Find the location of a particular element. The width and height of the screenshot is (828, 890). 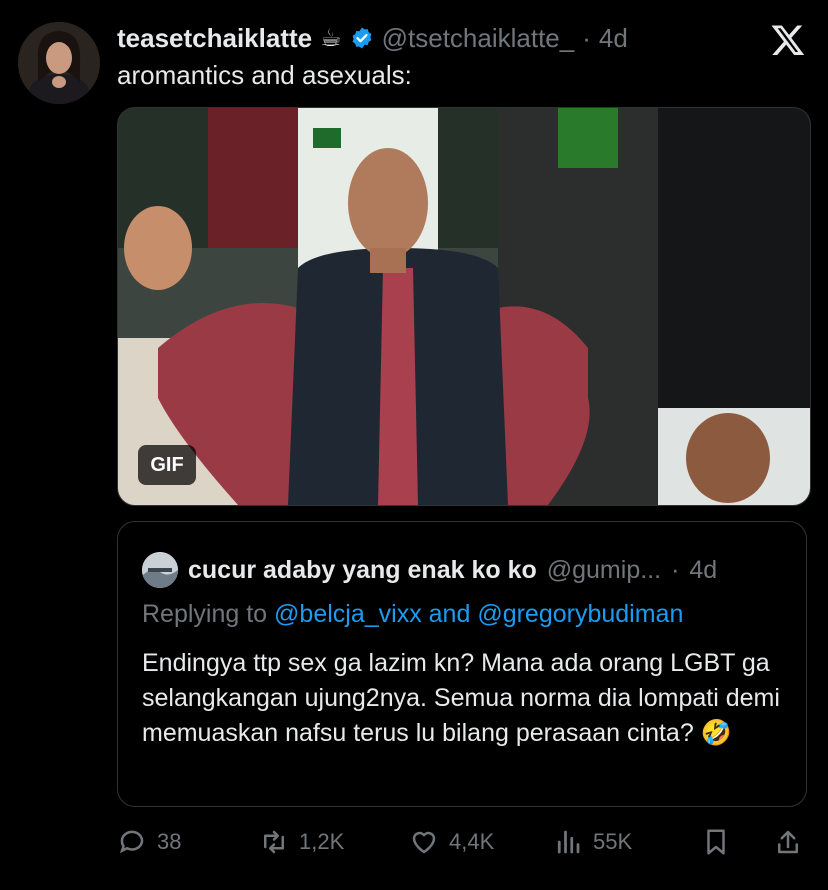

bookmark-button is located at coordinates (716, 842).